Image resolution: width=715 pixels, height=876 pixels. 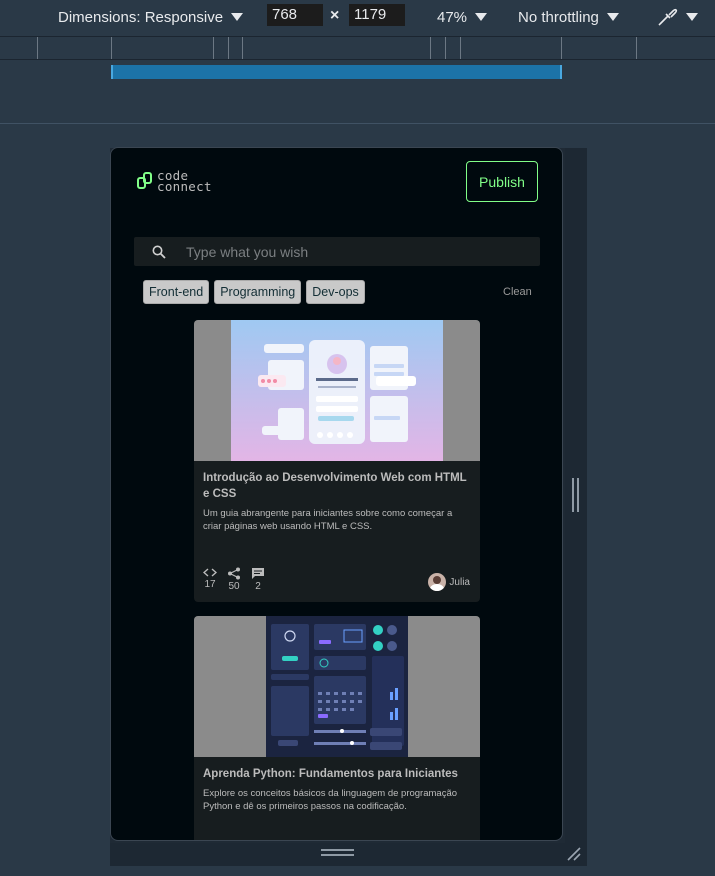 What do you see at coordinates (558, 17) in the screenshot?
I see `throttling-label: No throttling` at bounding box center [558, 17].